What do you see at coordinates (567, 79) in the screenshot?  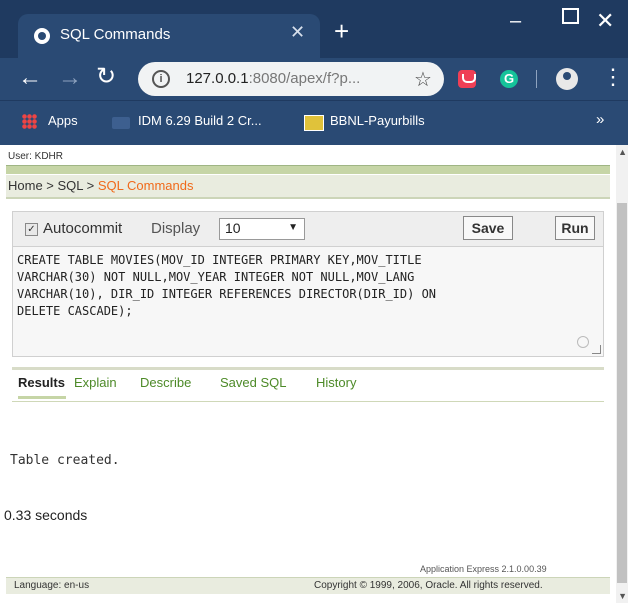 I see `profile-avatar-icon` at bounding box center [567, 79].